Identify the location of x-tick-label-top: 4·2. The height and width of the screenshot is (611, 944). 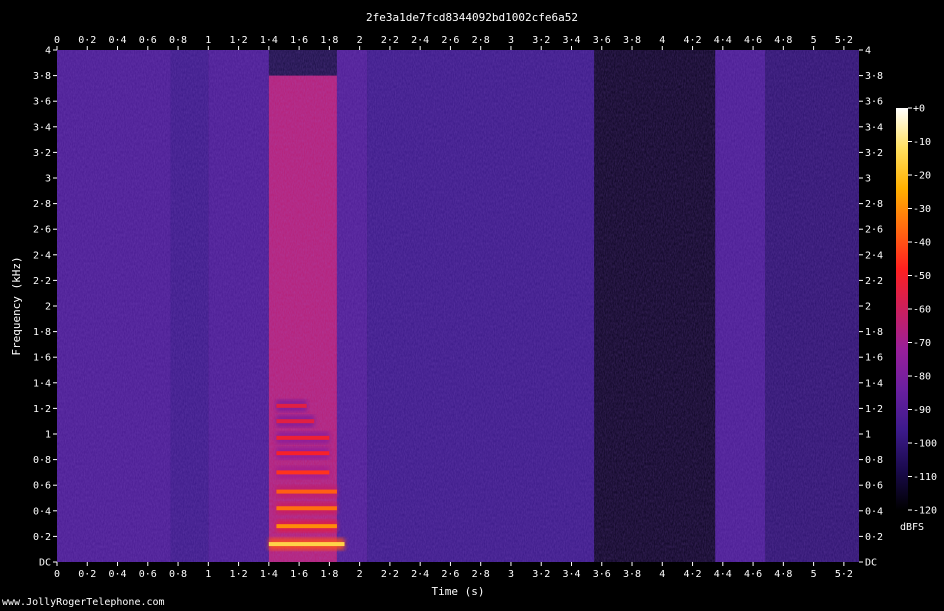
(693, 40).